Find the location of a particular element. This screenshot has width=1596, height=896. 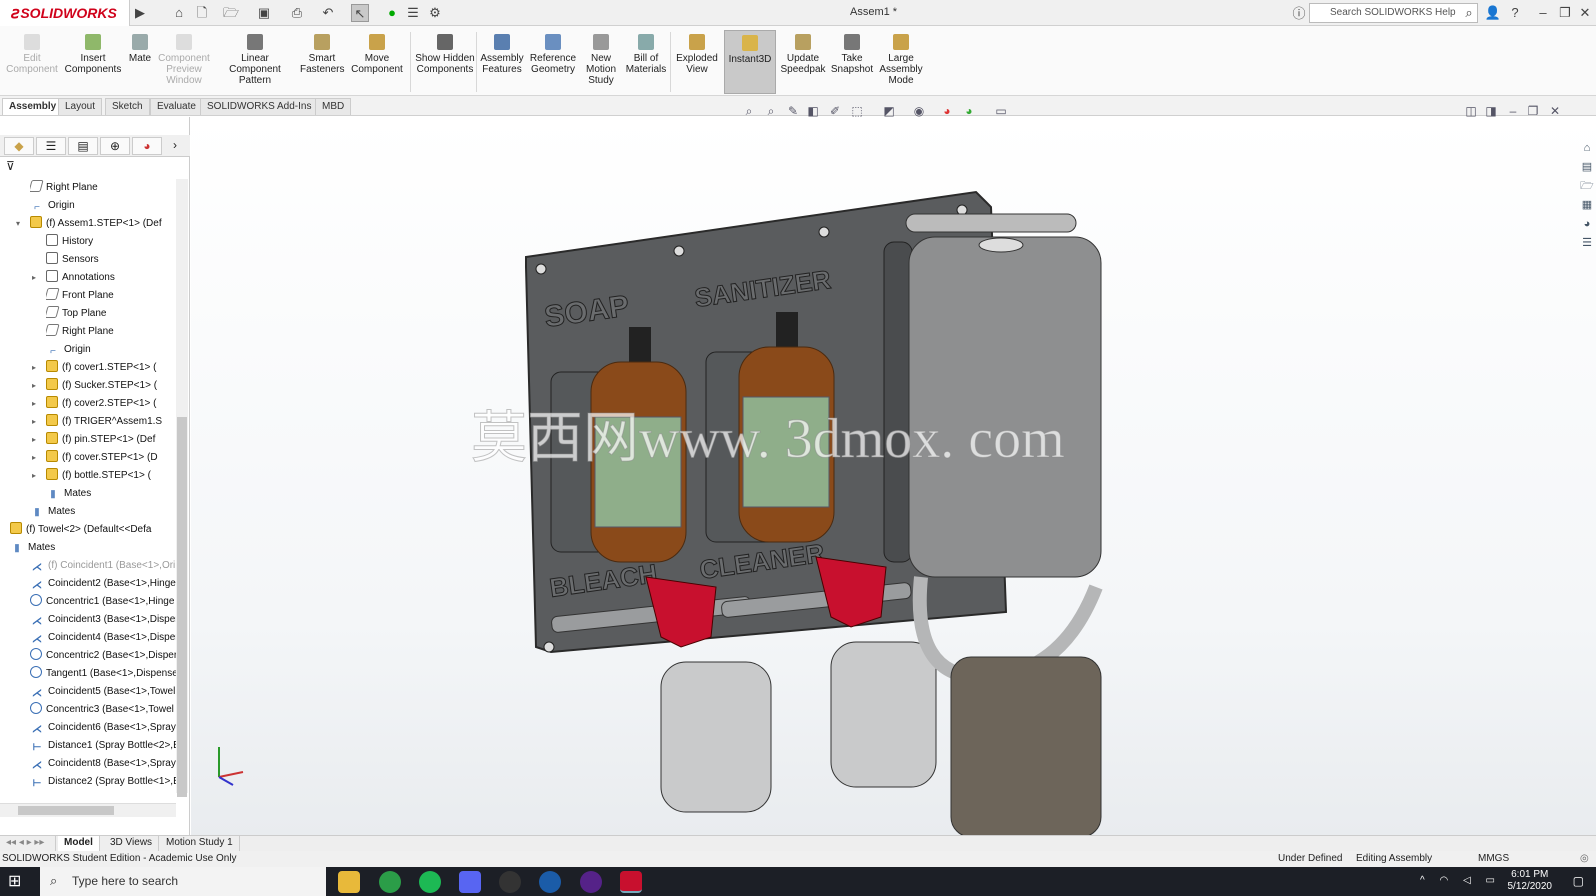

large-assembly-mode-button: Large Assembly Mode is located at coordinates (901, 62).